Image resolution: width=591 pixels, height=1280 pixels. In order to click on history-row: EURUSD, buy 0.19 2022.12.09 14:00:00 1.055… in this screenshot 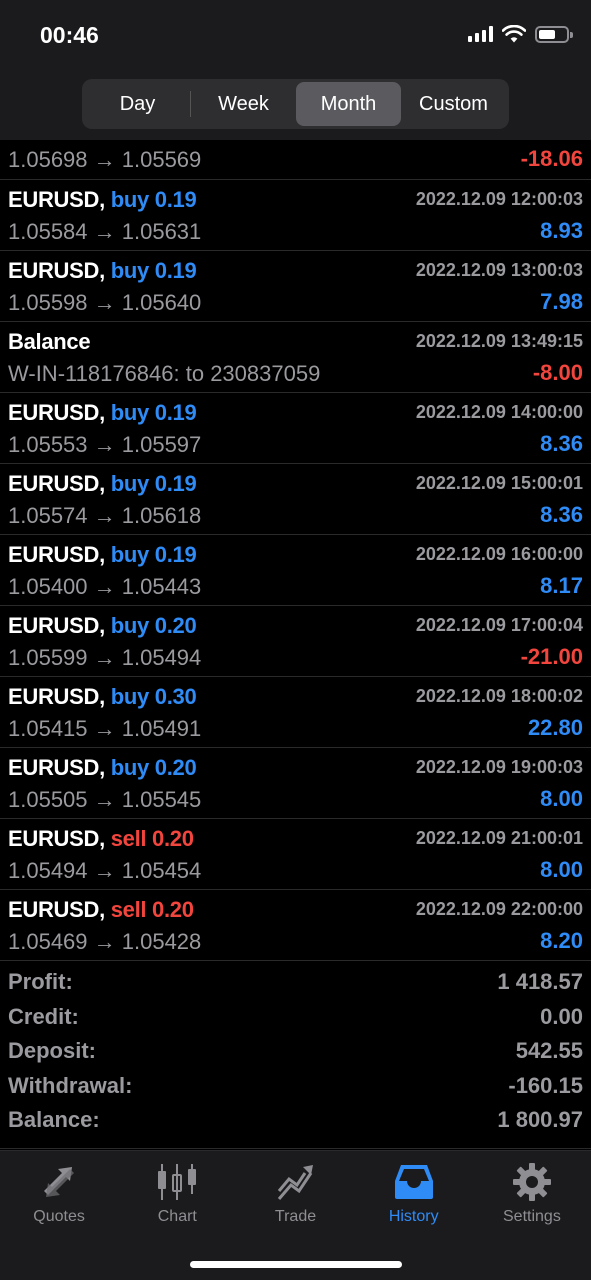, I will do `click(295, 428)`.